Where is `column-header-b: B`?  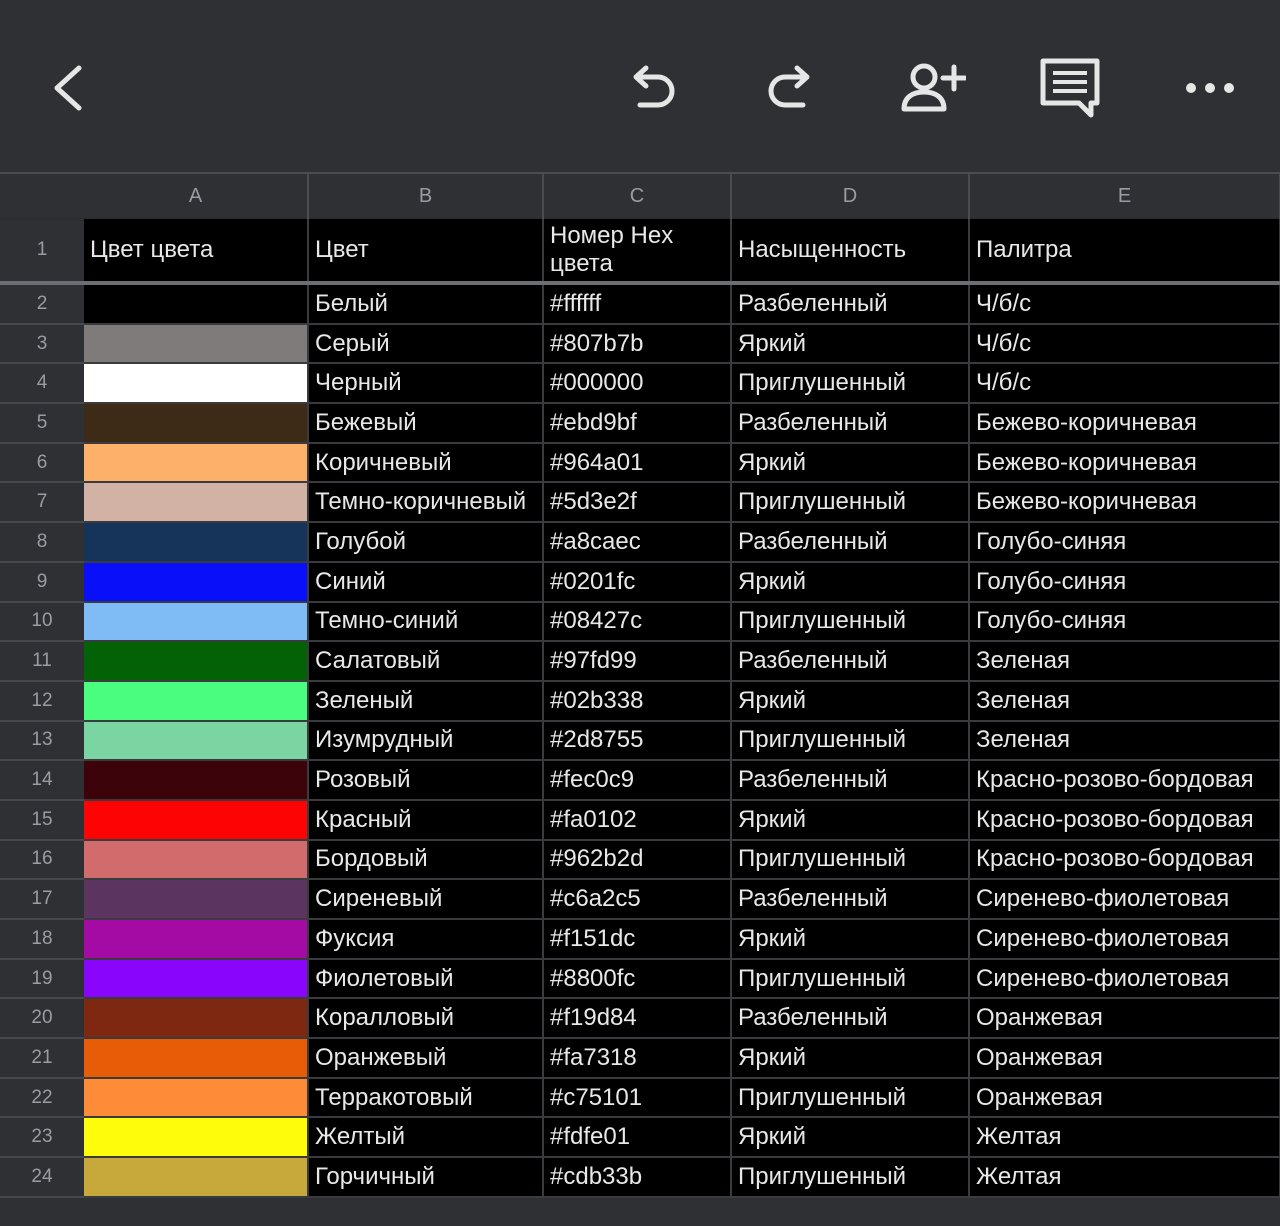
column-header-b: B is located at coordinates (426, 195).